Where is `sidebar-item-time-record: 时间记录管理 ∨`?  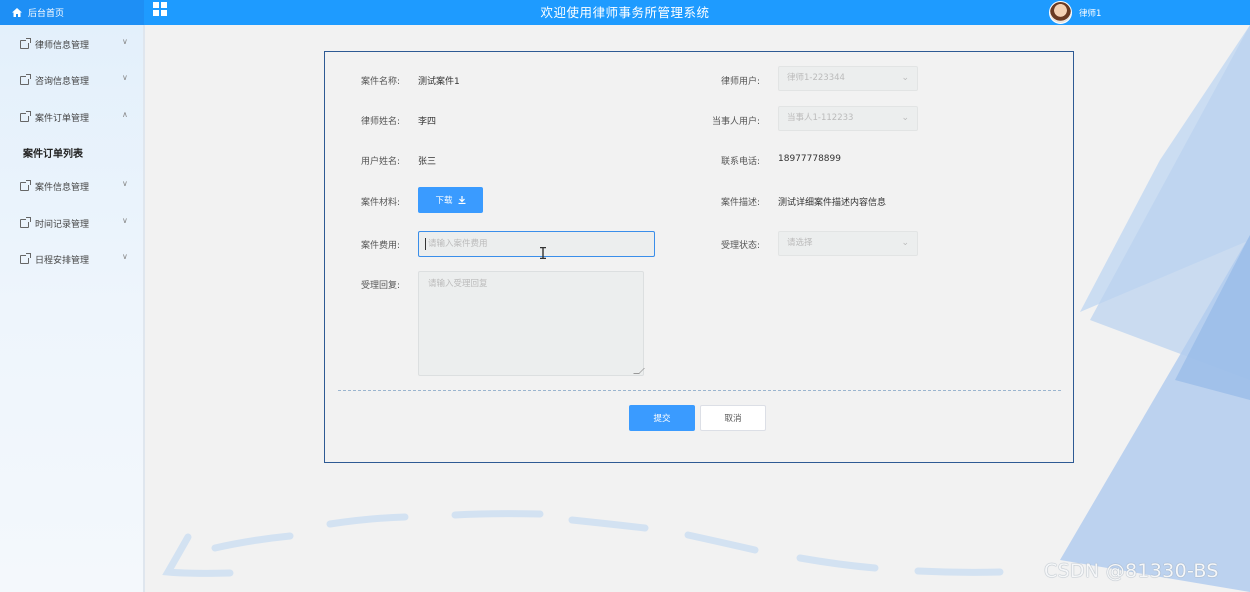
sidebar-item-time-record: 时间记录管理 ∨ is located at coordinates (71, 223).